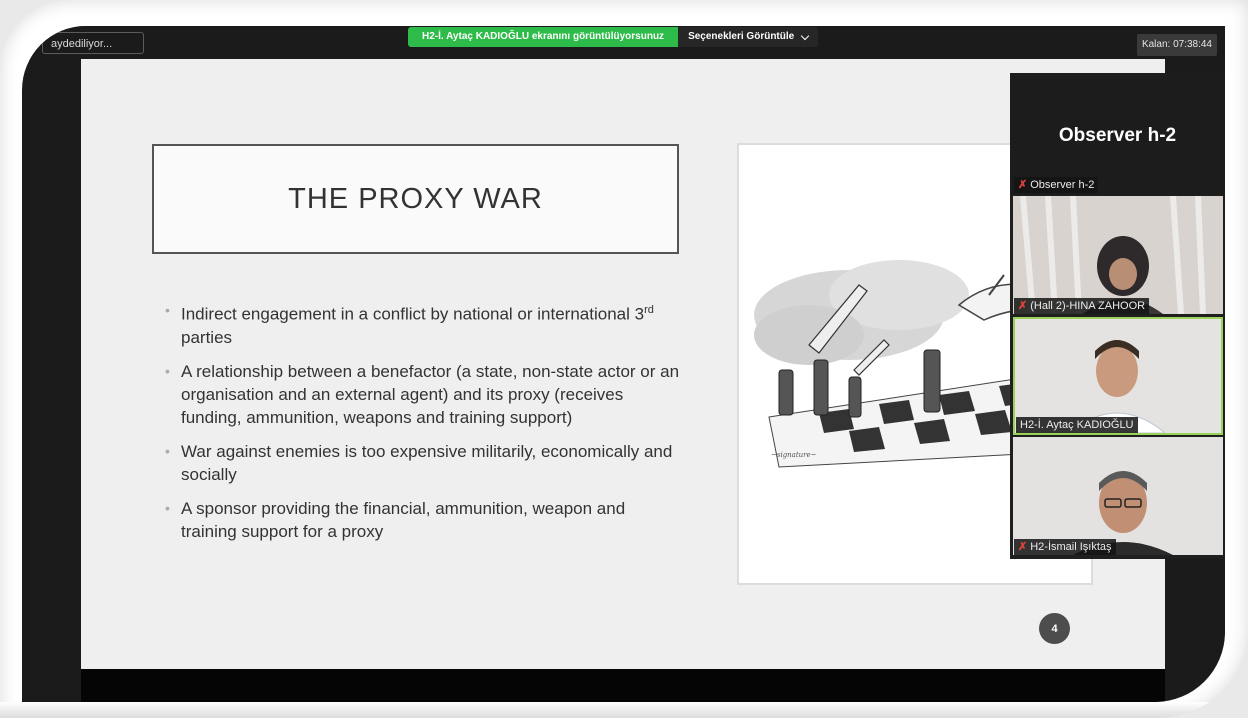 The image size is (1248, 718). I want to click on slide-title: THE PROXY WAR, so click(415, 198).